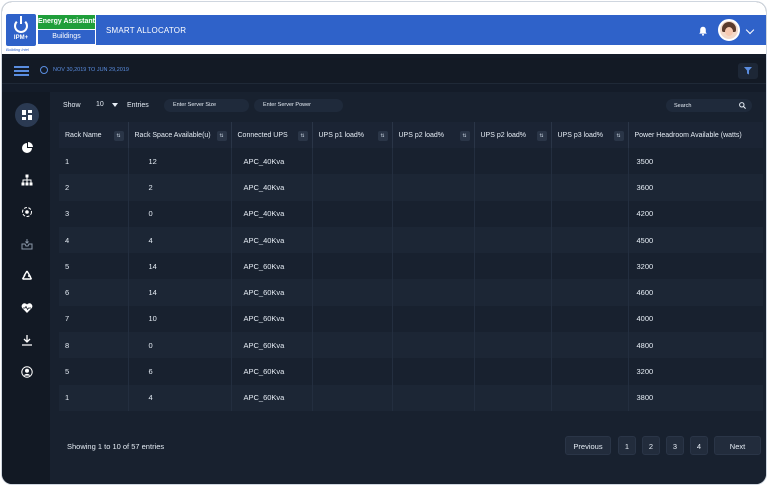  What do you see at coordinates (93, 397) in the screenshot?
I see `table-cell: 1` at bounding box center [93, 397].